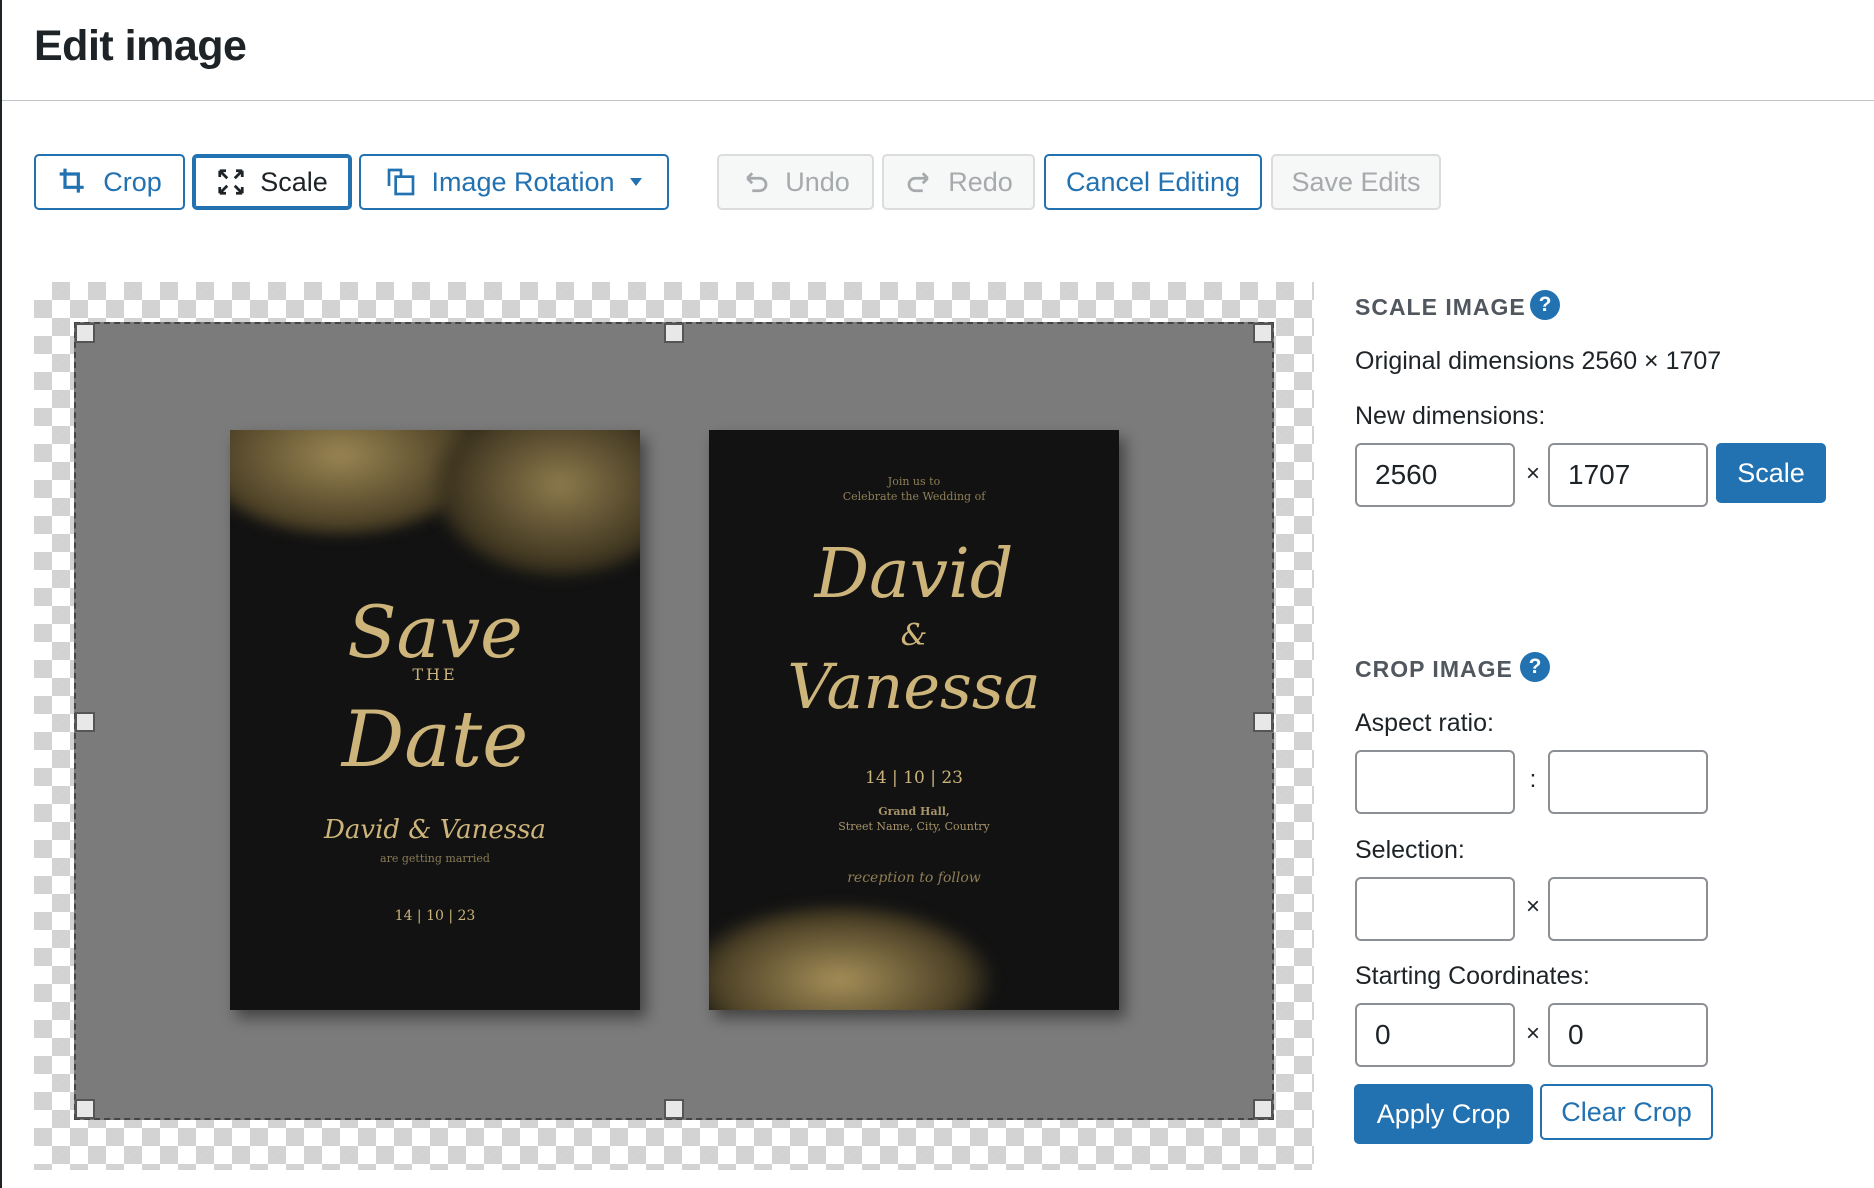  I want to click on image-rotation-dropdown: Image Rotation, so click(514, 182).